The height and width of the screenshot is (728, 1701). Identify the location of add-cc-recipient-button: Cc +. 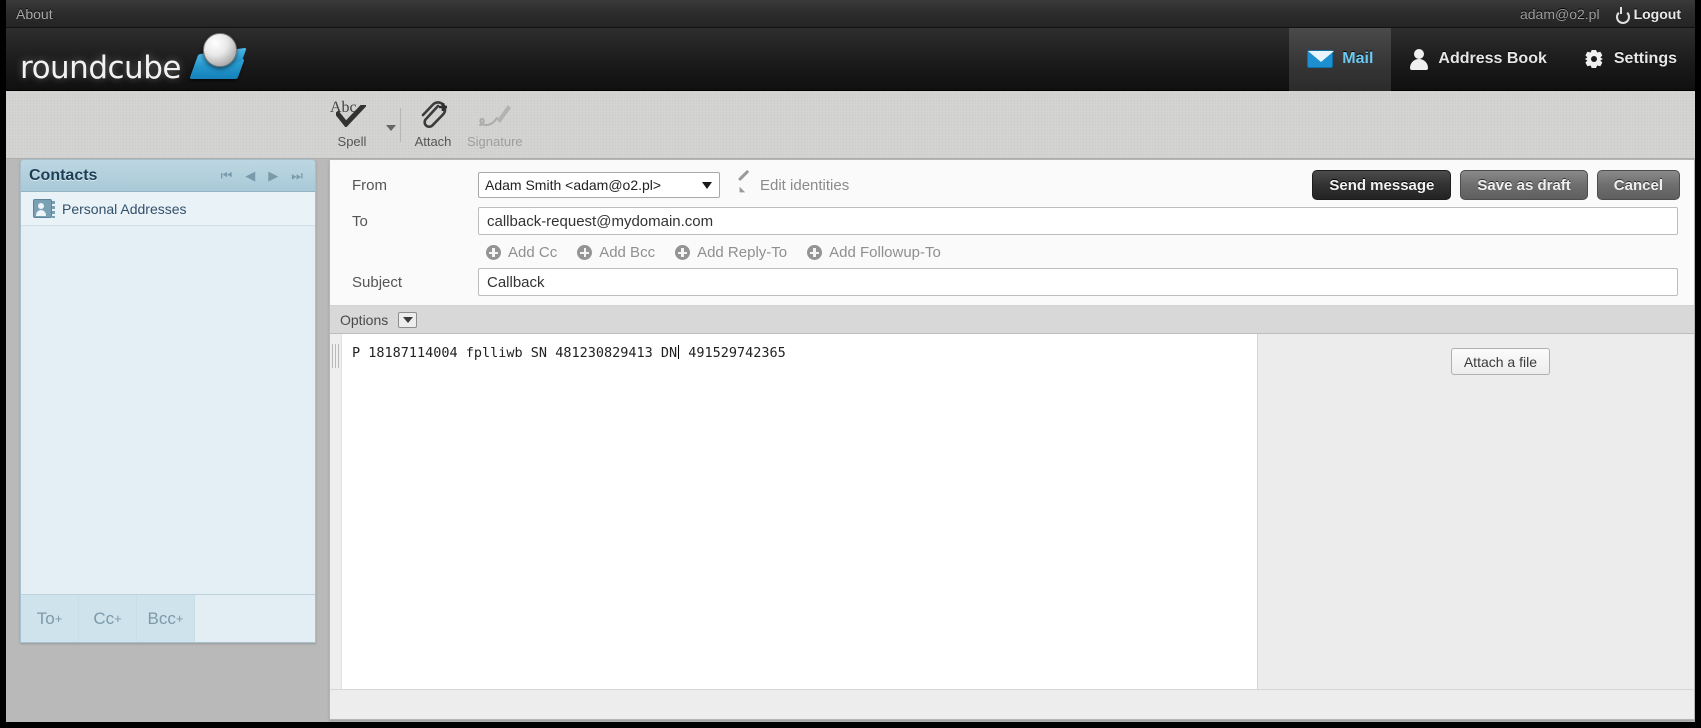
(108, 618).